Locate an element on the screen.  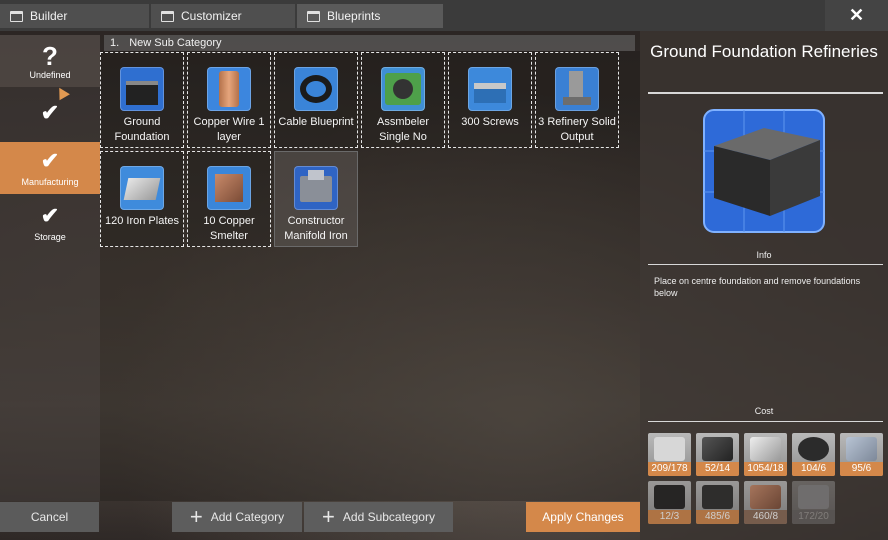
subcategory-index: 1. is located at coordinates (115, 43).